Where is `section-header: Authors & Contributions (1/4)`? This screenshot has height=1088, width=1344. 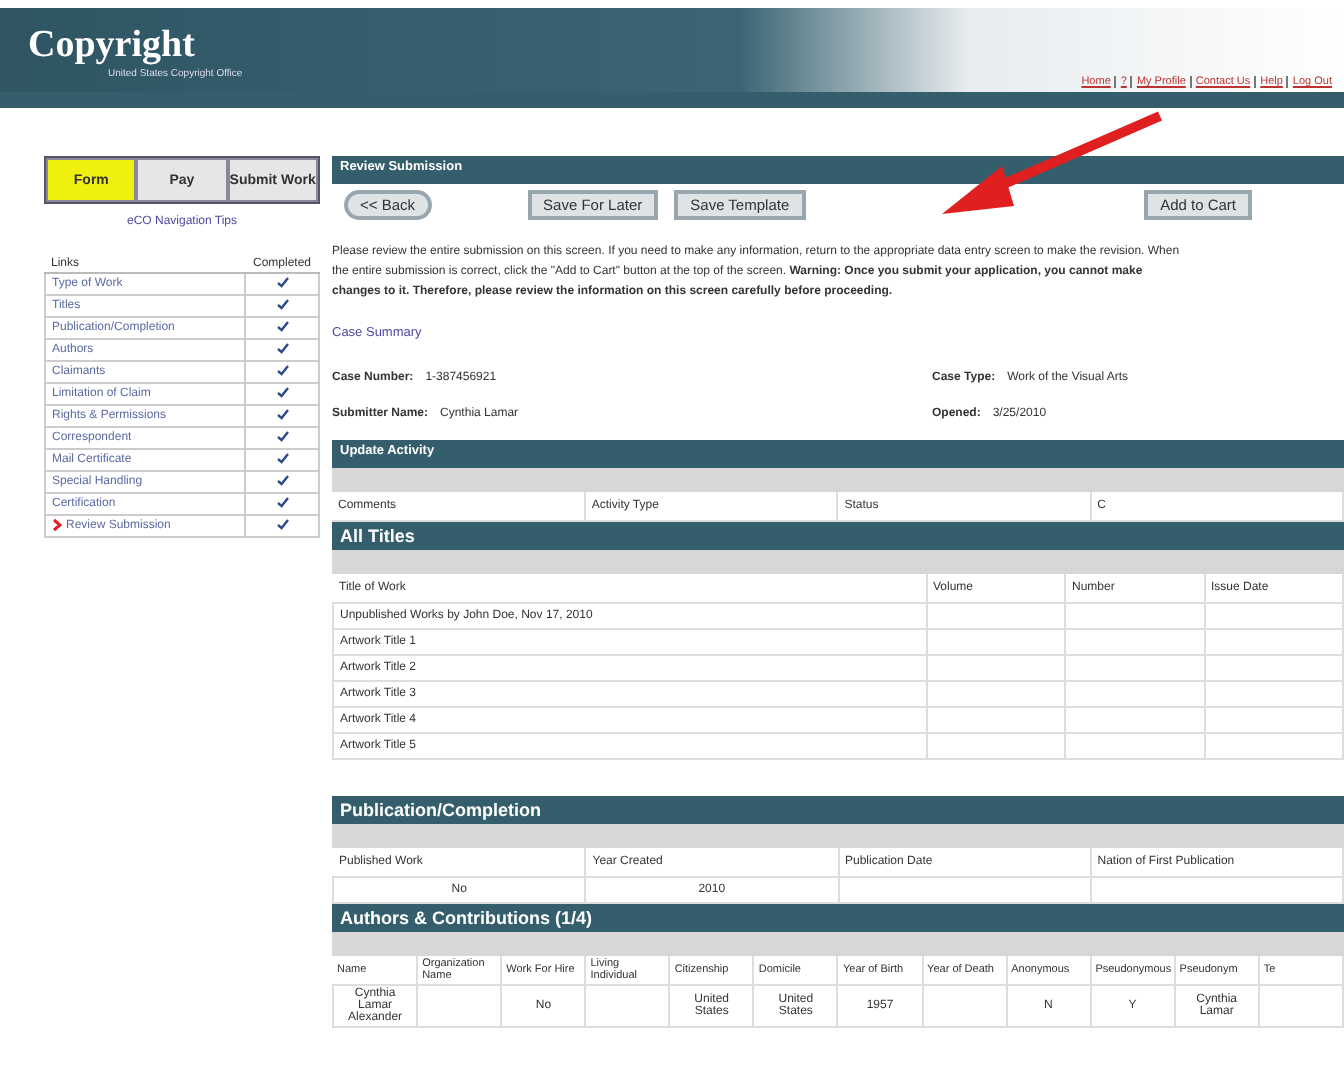 section-header: Authors & Contributions (1/4) is located at coordinates (838, 918).